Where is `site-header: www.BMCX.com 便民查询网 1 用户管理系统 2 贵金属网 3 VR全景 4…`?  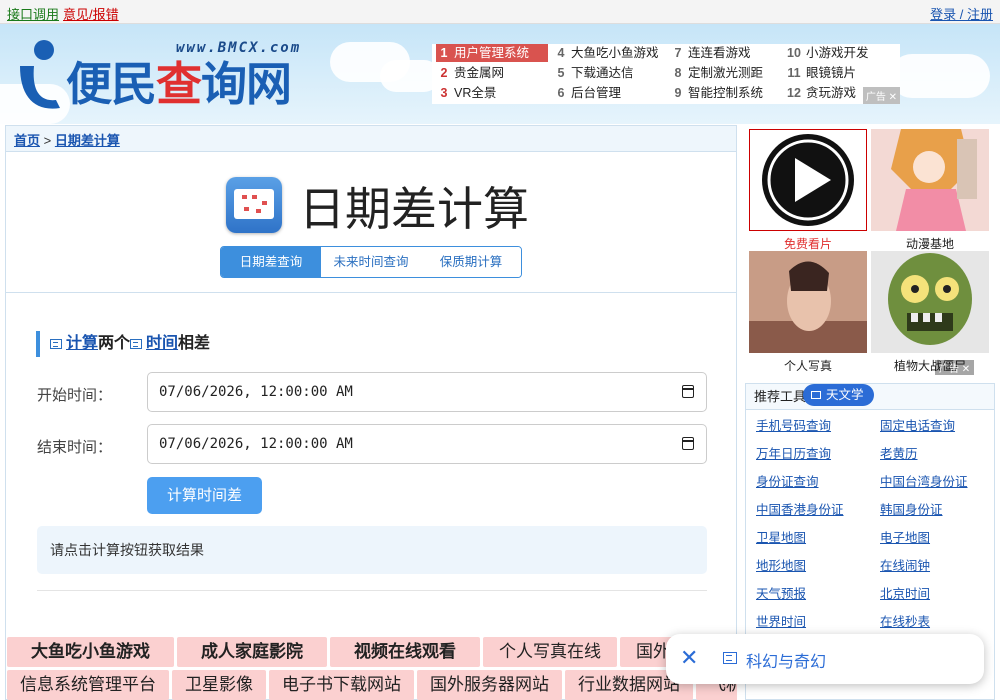
site-header: www.BMCX.com 便民查询网 1 用户管理系统 2 贵金属网 3 VR全景 4… is located at coordinates (500, 74).